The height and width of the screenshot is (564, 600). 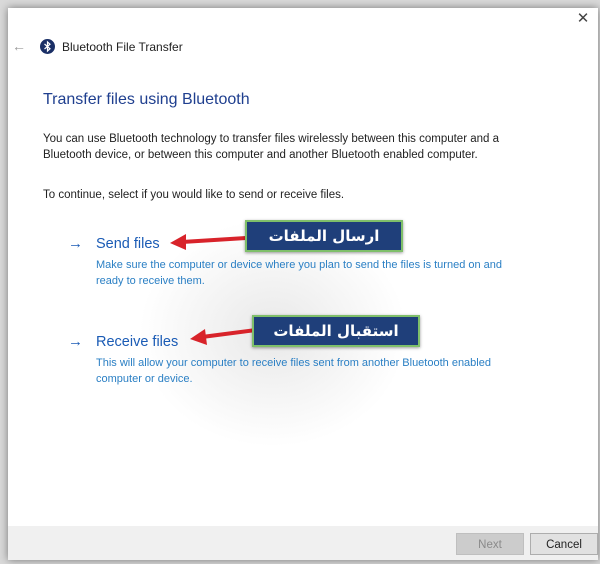 I want to click on cancel-button: Cancel, so click(x=564, y=544).